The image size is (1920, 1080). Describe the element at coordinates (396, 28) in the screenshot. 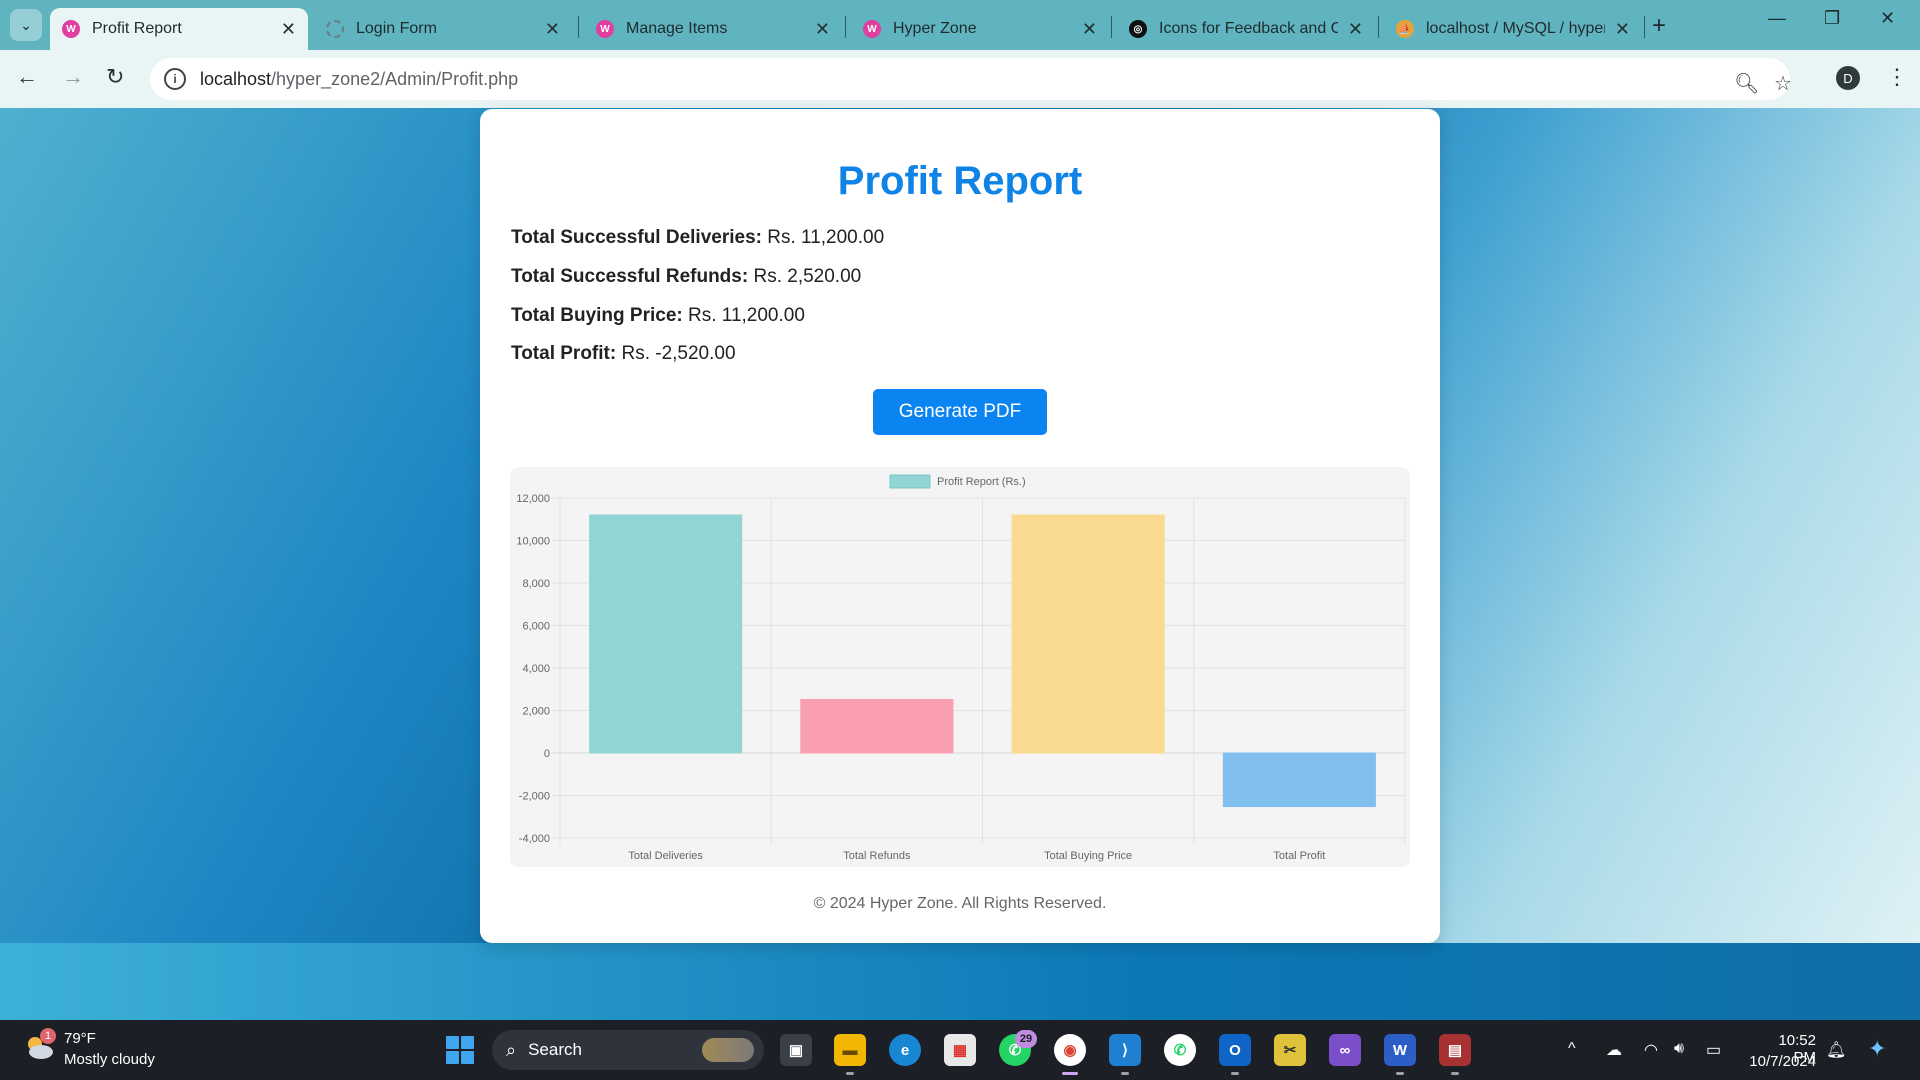

I see `tab-label: Login Form` at that location.